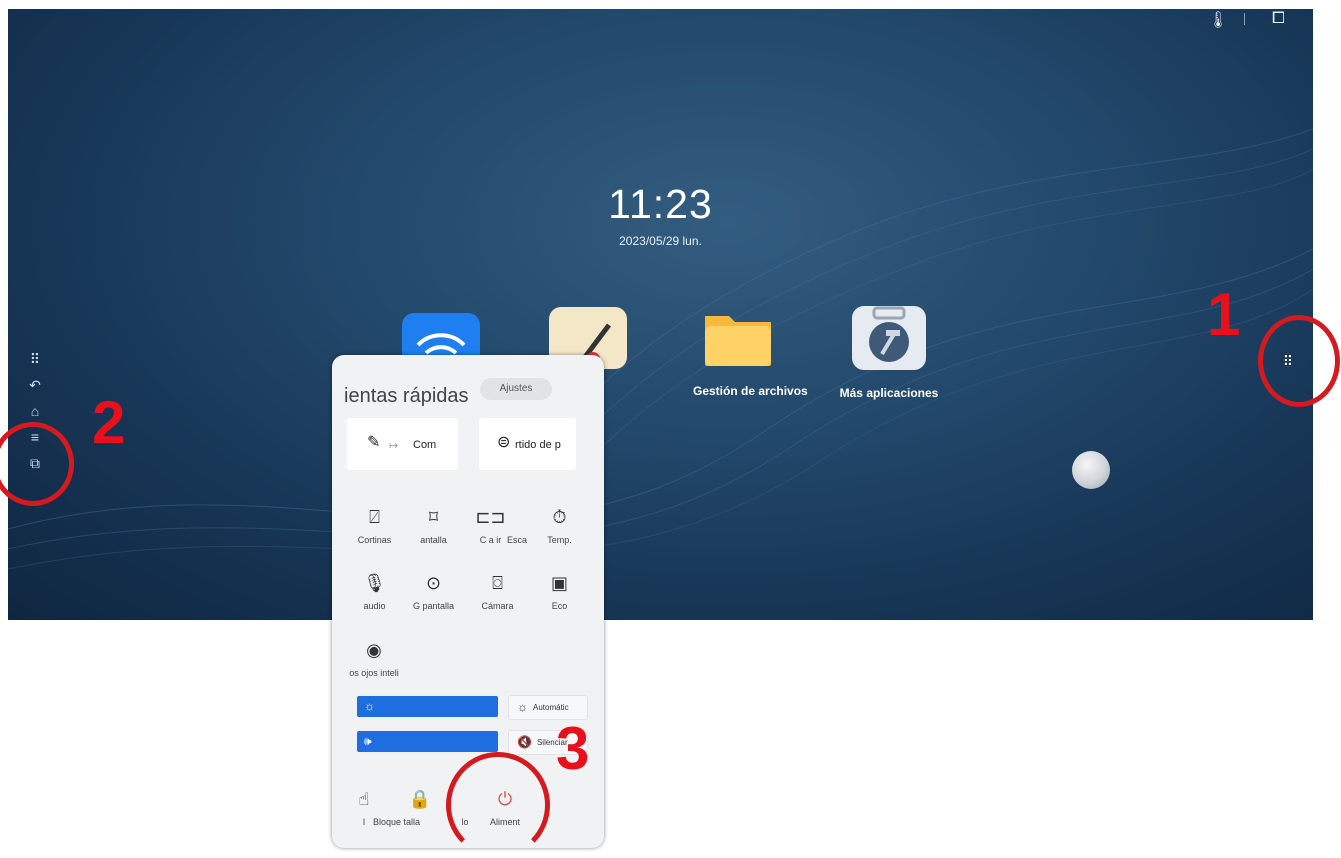 This screenshot has height=858, width=1341. What do you see at coordinates (1224, 314) in the screenshot?
I see `annotation-1: 1` at bounding box center [1224, 314].